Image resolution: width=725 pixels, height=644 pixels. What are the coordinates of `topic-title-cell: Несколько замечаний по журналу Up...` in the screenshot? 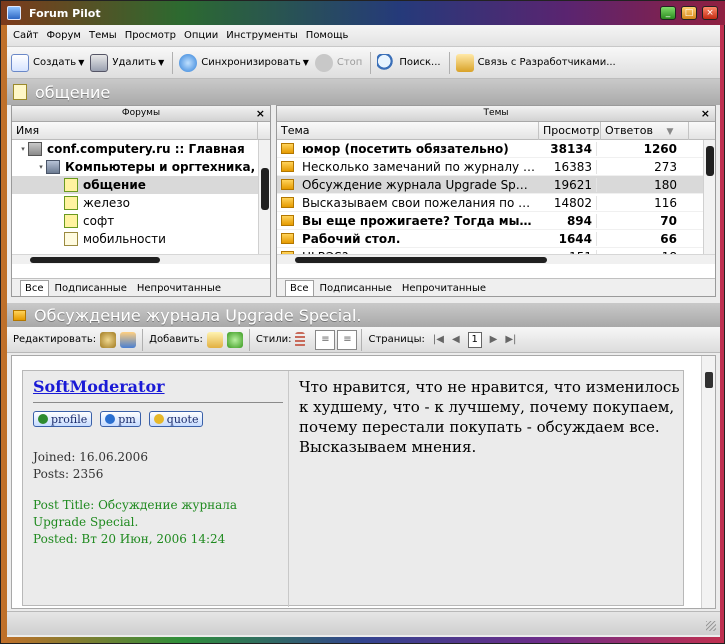 It's located at (406, 167).